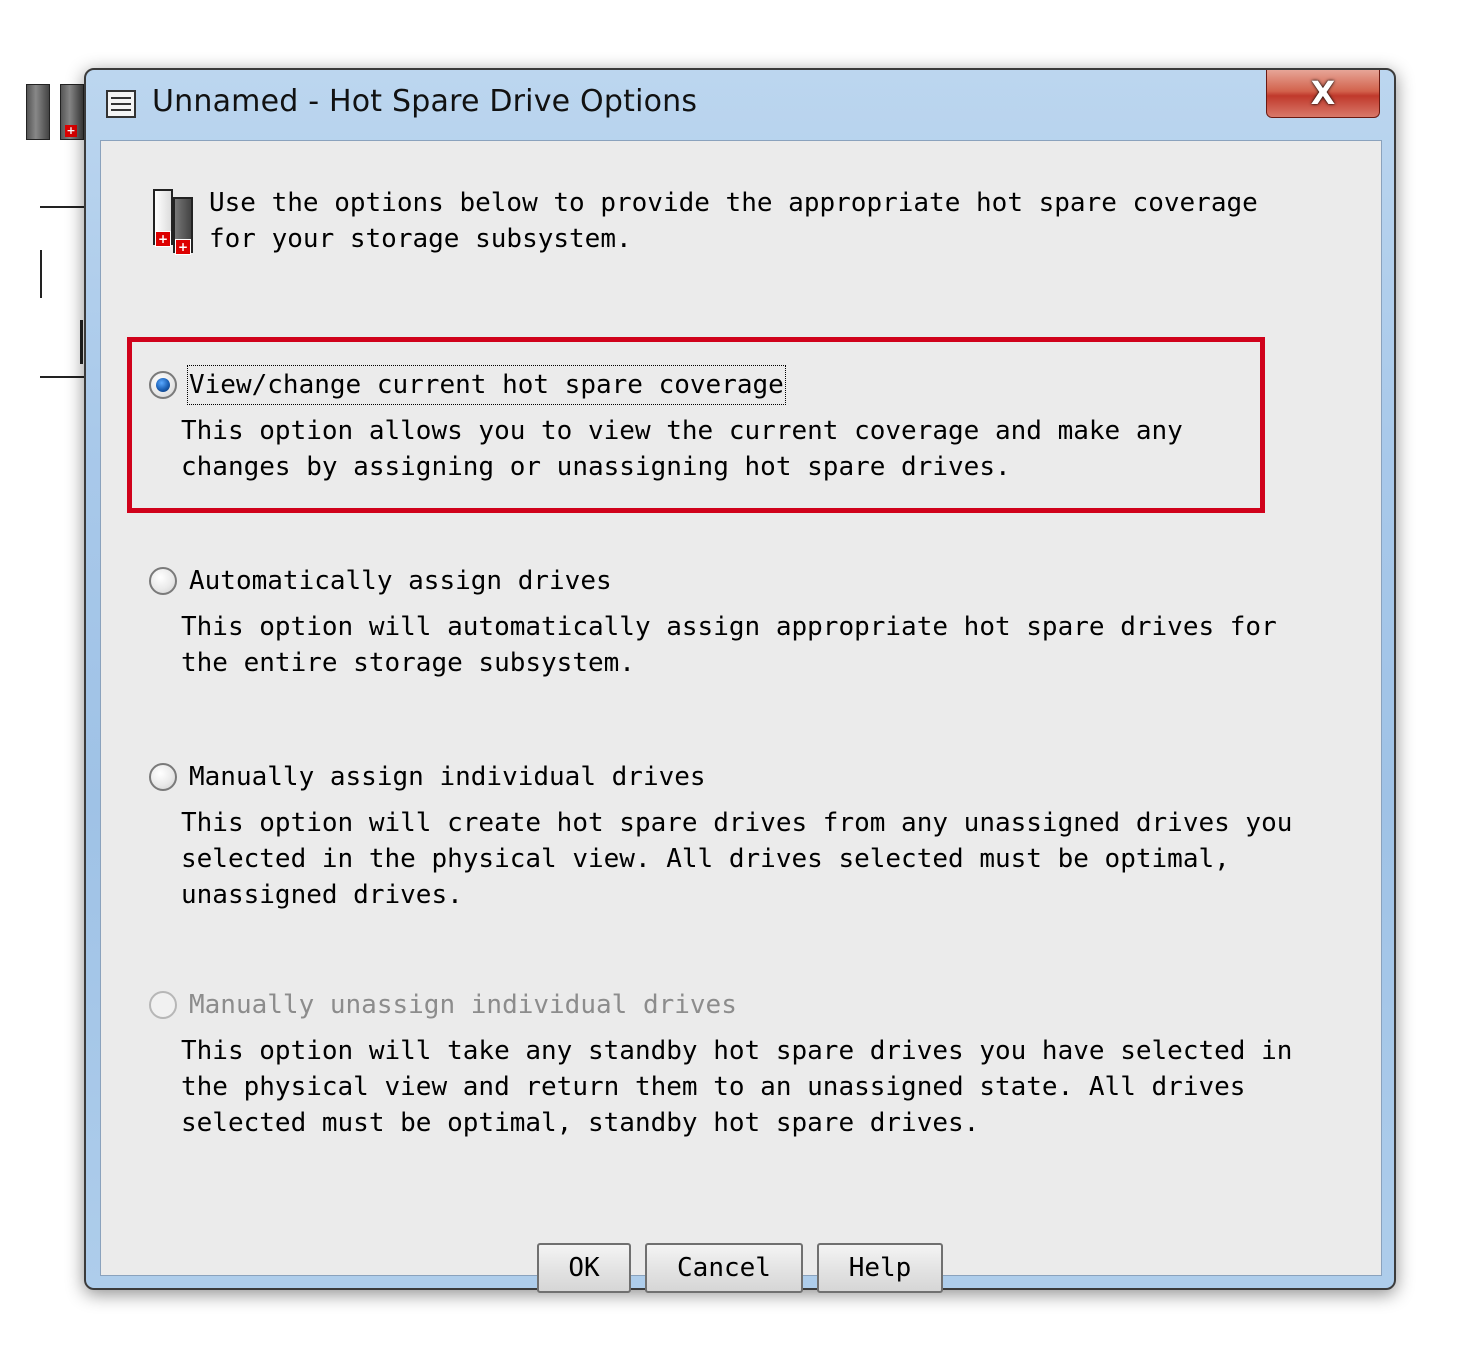 This screenshot has height=1356, width=1464. I want to click on option-label: View/change current hot spare coverage, so click(486, 385).